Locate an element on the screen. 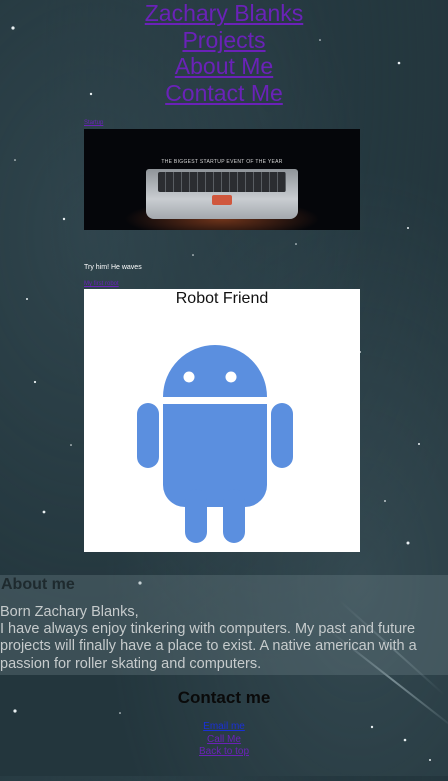 The image size is (448, 781). robot-caption: Try him! He waves is located at coordinates (113, 267).